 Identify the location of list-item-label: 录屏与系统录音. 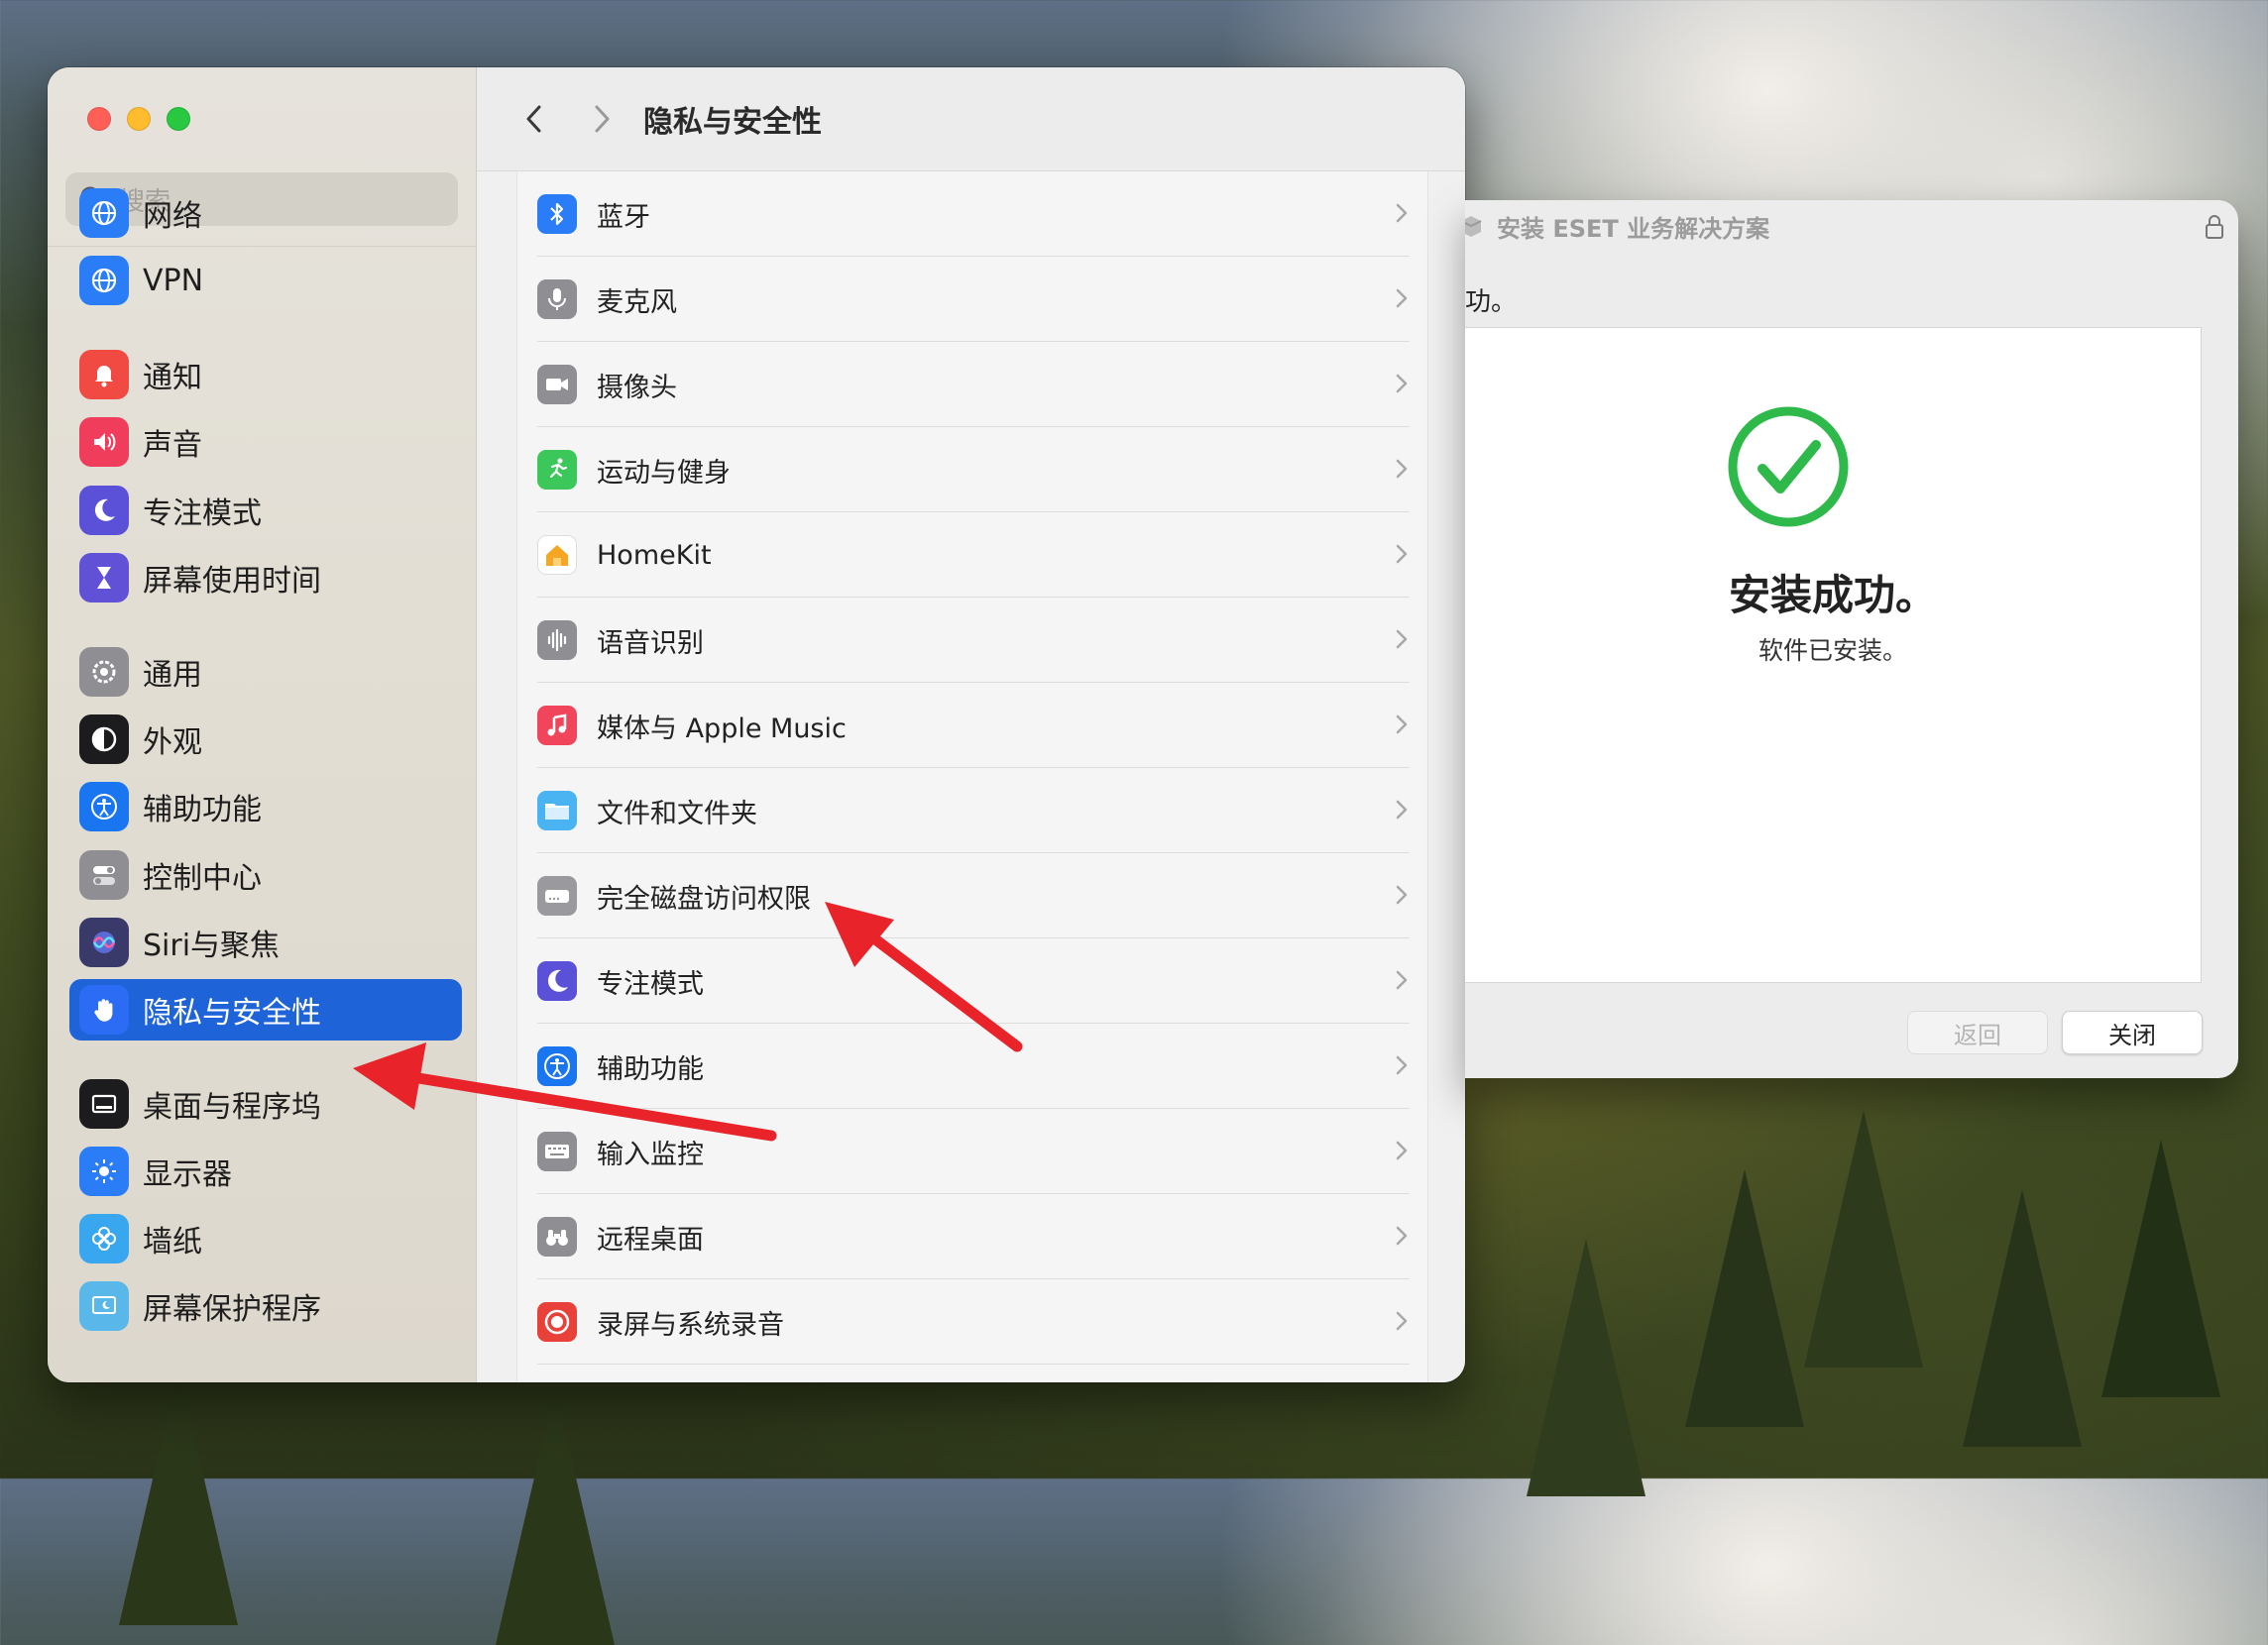
(690, 1325).